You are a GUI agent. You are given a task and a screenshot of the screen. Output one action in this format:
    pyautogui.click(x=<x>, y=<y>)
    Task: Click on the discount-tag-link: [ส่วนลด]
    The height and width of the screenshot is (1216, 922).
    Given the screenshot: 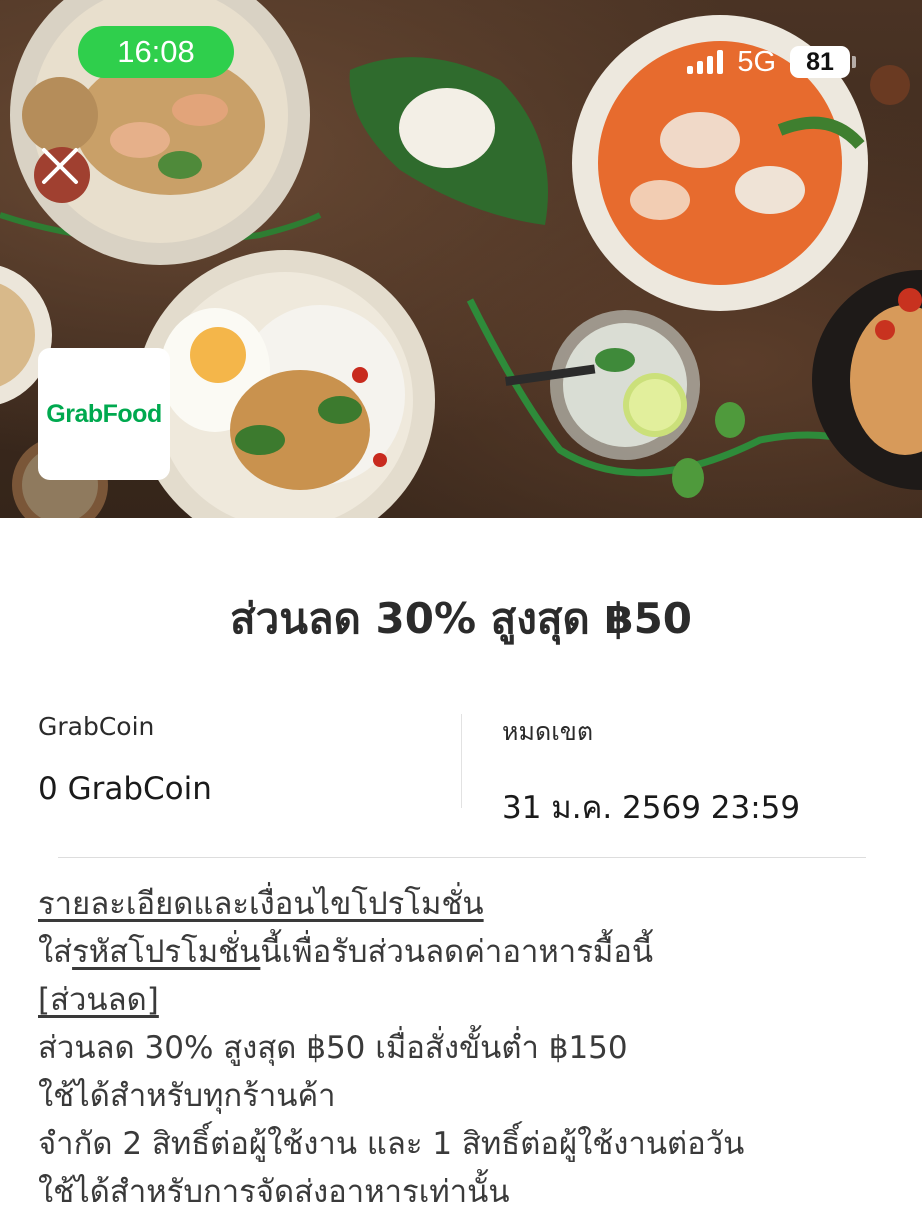 What is the action you would take?
    pyautogui.click(x=98, y=1000)
    